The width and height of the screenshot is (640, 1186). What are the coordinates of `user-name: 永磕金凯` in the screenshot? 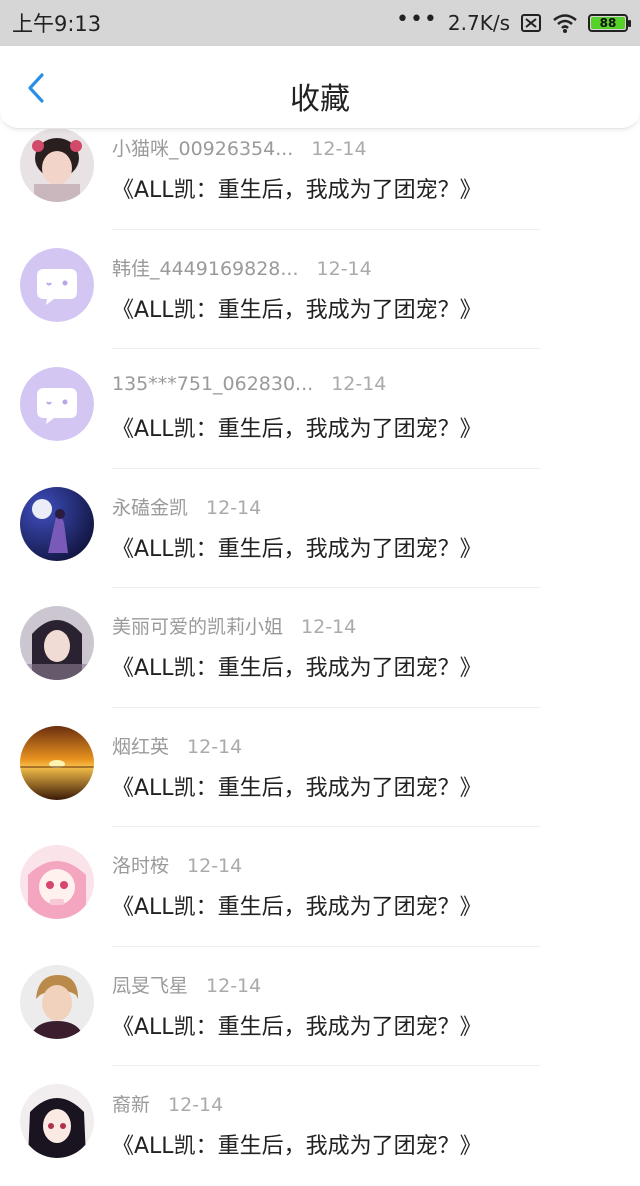 It's located at (150, 507).